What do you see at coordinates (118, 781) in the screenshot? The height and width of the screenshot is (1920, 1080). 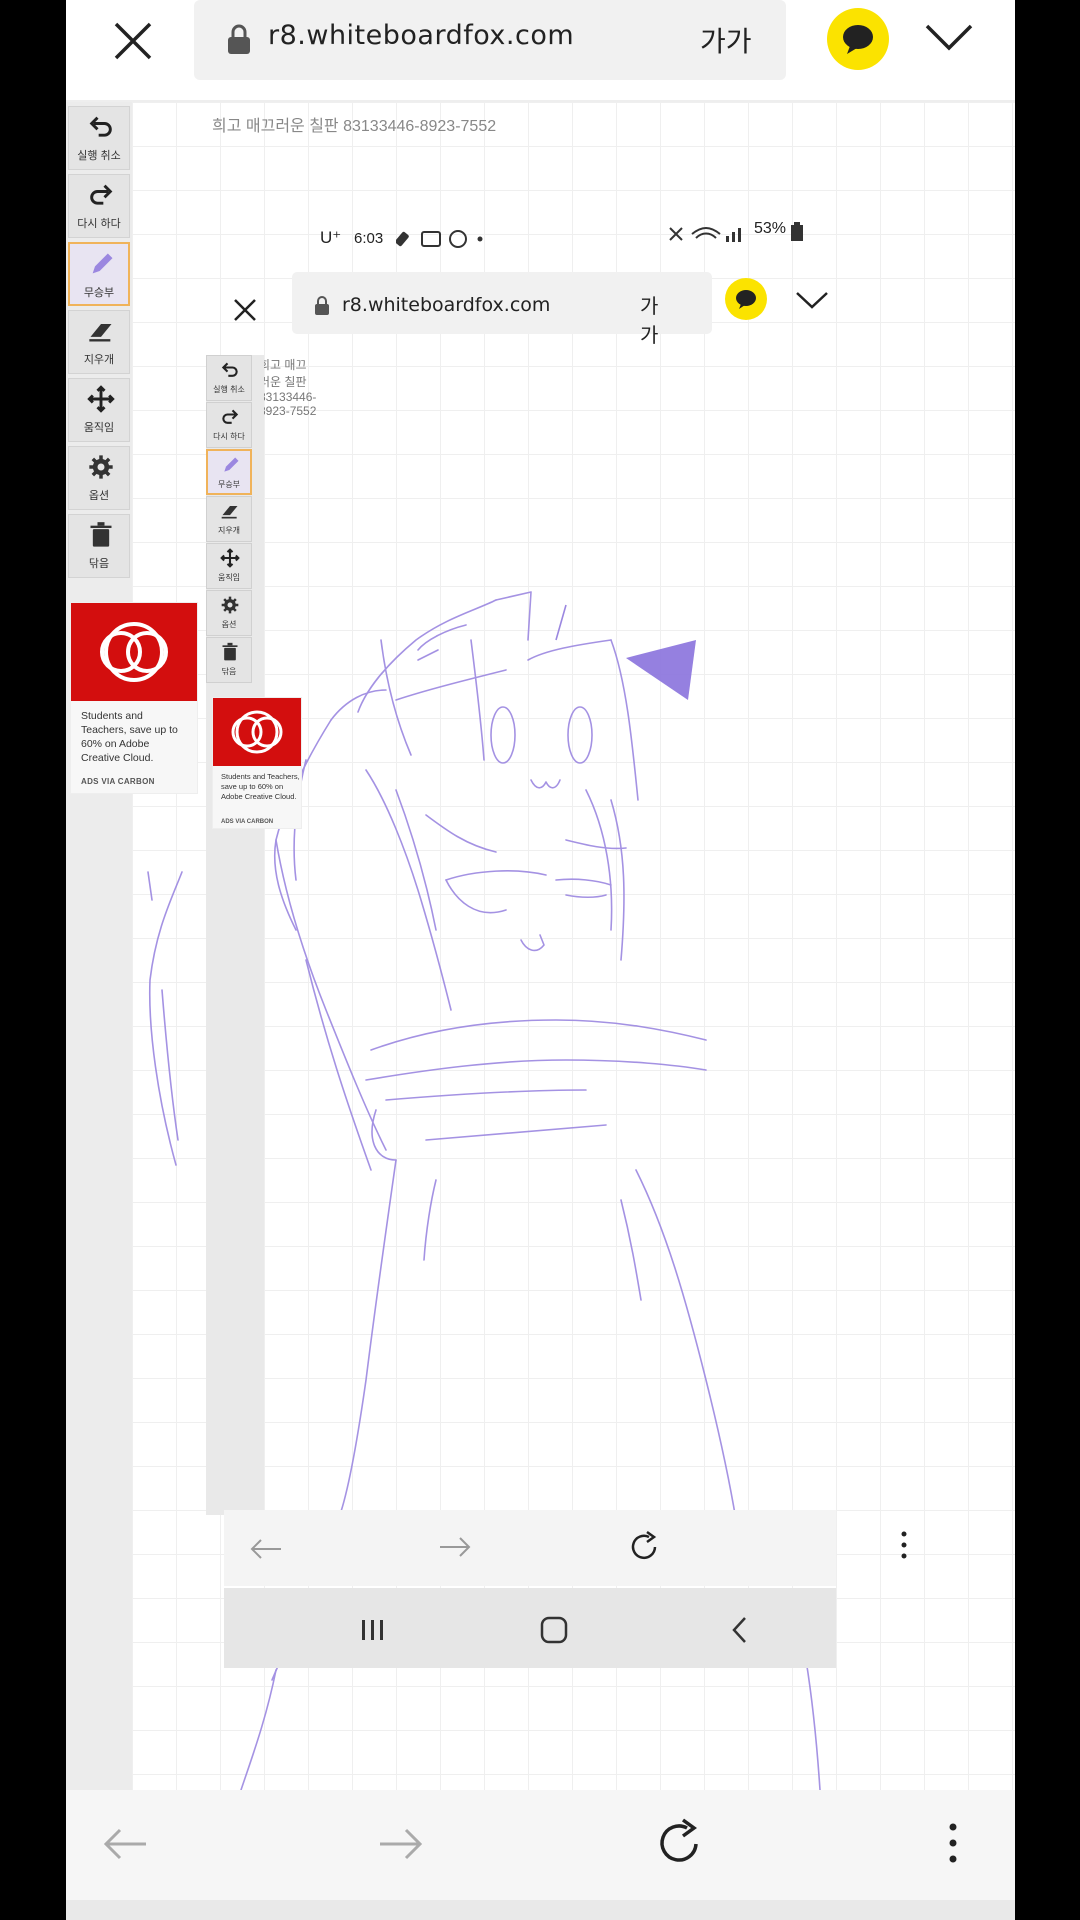 I see `ad-via-carbon: ADS VIA CARBON` at bounding box center [118, 781].